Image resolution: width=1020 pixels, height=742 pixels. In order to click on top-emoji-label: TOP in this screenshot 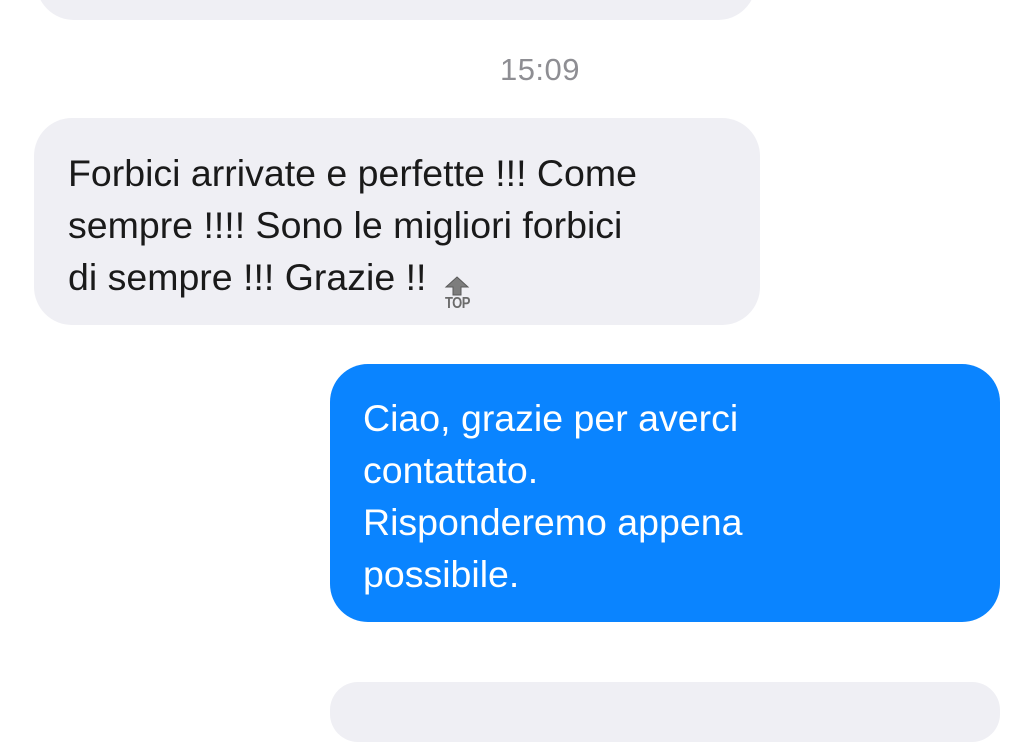, I will do `click(457, 302)`.